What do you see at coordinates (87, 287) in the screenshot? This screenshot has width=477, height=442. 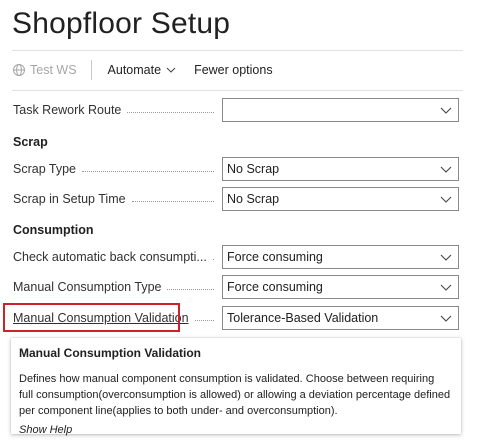 I see `field-label: Manual Consumption Type` at bounding box center [87, 287].